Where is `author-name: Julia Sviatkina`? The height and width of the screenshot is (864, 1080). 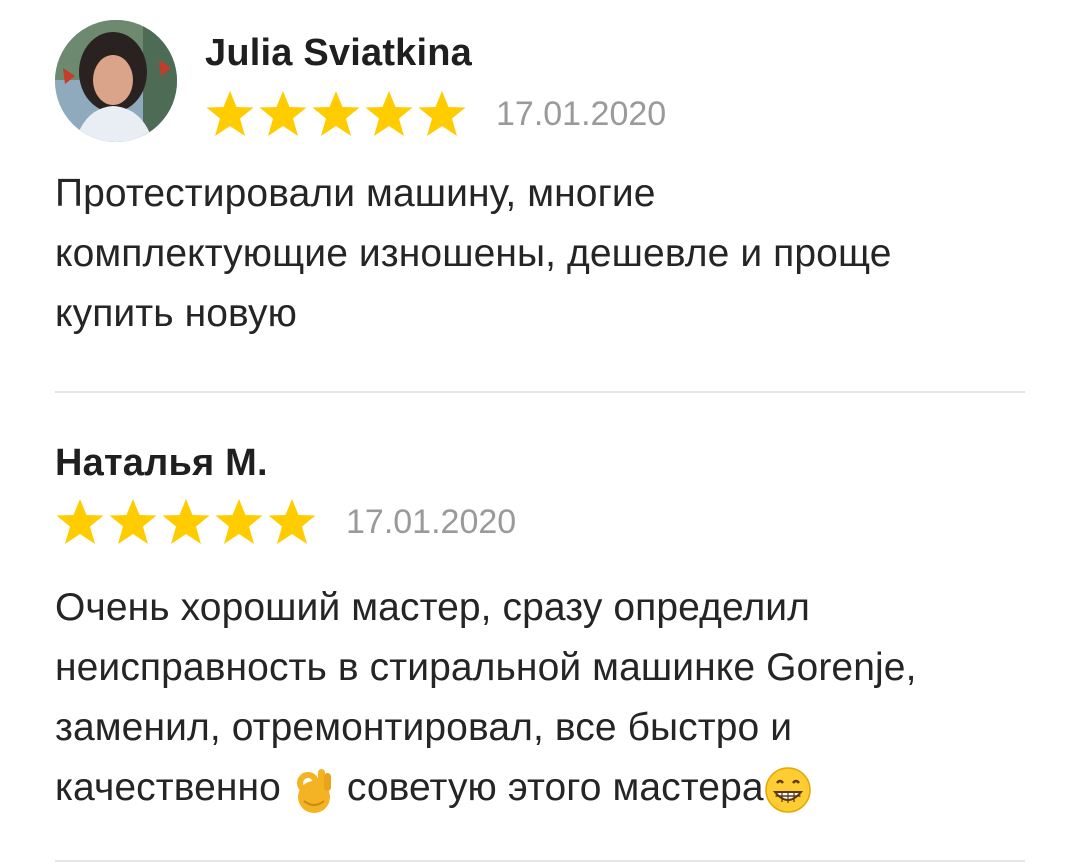
author-name: Julia Sviatkina is located at coordinates (435, 53).